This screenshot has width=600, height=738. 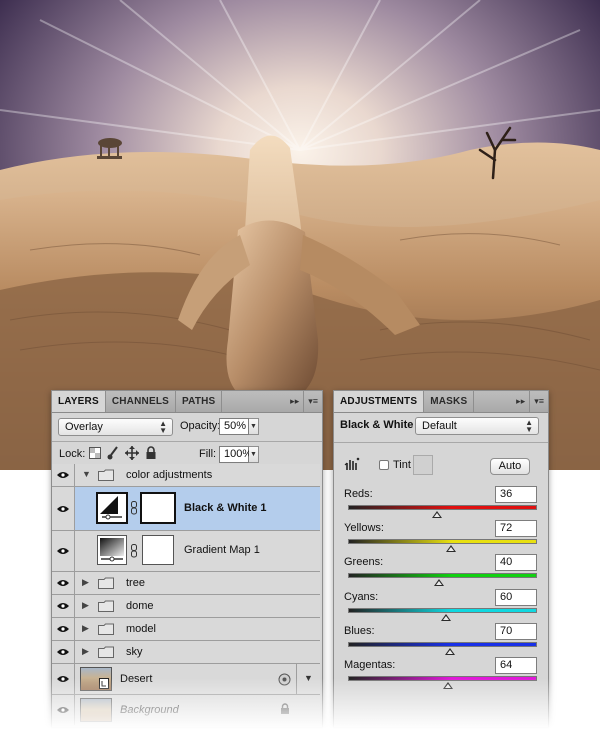 I want to click on tab-channels: CHANNELS, so click(x=141, y=401).